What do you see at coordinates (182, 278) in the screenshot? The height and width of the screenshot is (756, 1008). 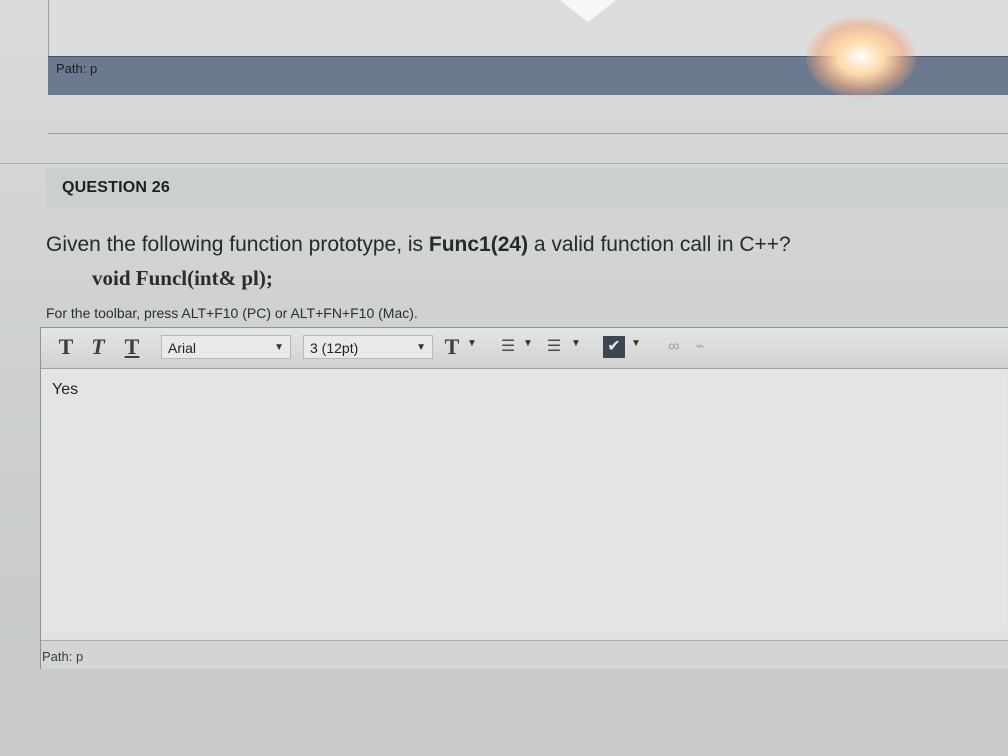 I see `function-prototype: void Funcl(int& pl);` at bounding box center [182, 278].